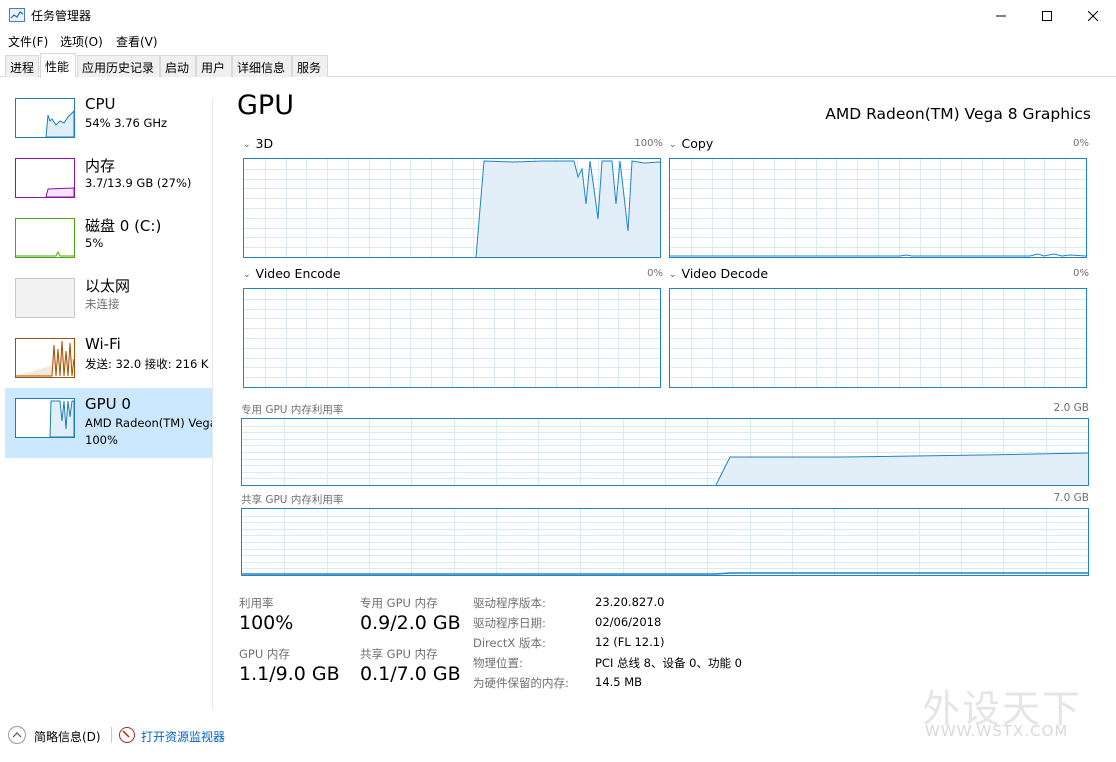  What do you see at coordinates (149, 423) in the screenshot?
I see `sidebar-item-detail: AMD Radeon(TM) Vega 8 Graphics` at bounding box center [149, 423].